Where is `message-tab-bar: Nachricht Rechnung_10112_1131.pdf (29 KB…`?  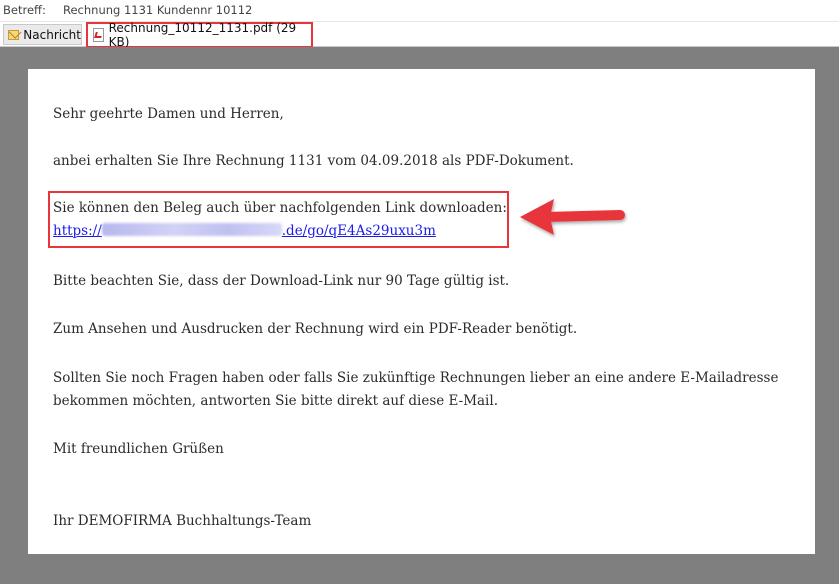
message-tab-bar: Nachricht Rechnung_10112_1131.pdf (29 KB… is located at coordinates (419, 35).